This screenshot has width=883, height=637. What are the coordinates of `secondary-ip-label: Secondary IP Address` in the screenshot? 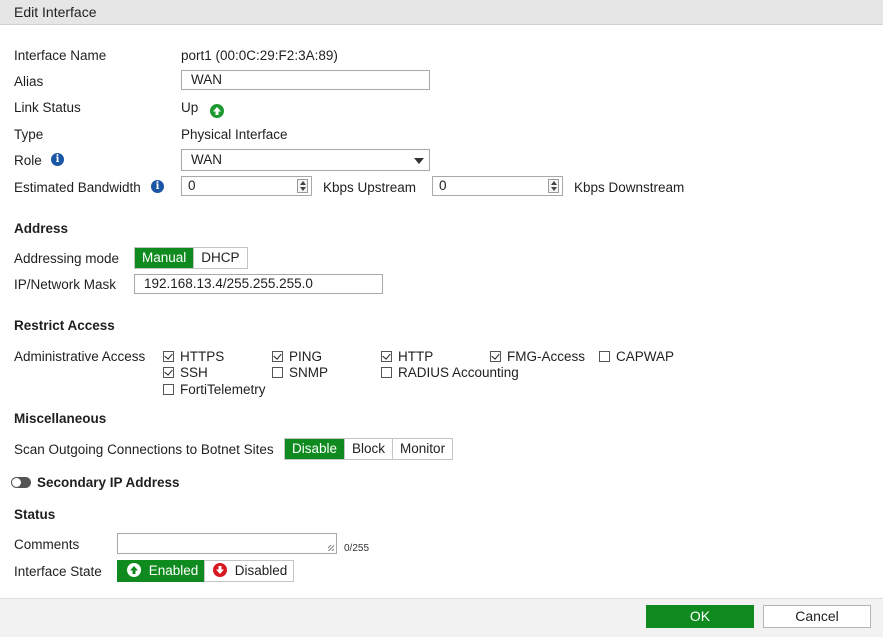 It's located at (108, 482).